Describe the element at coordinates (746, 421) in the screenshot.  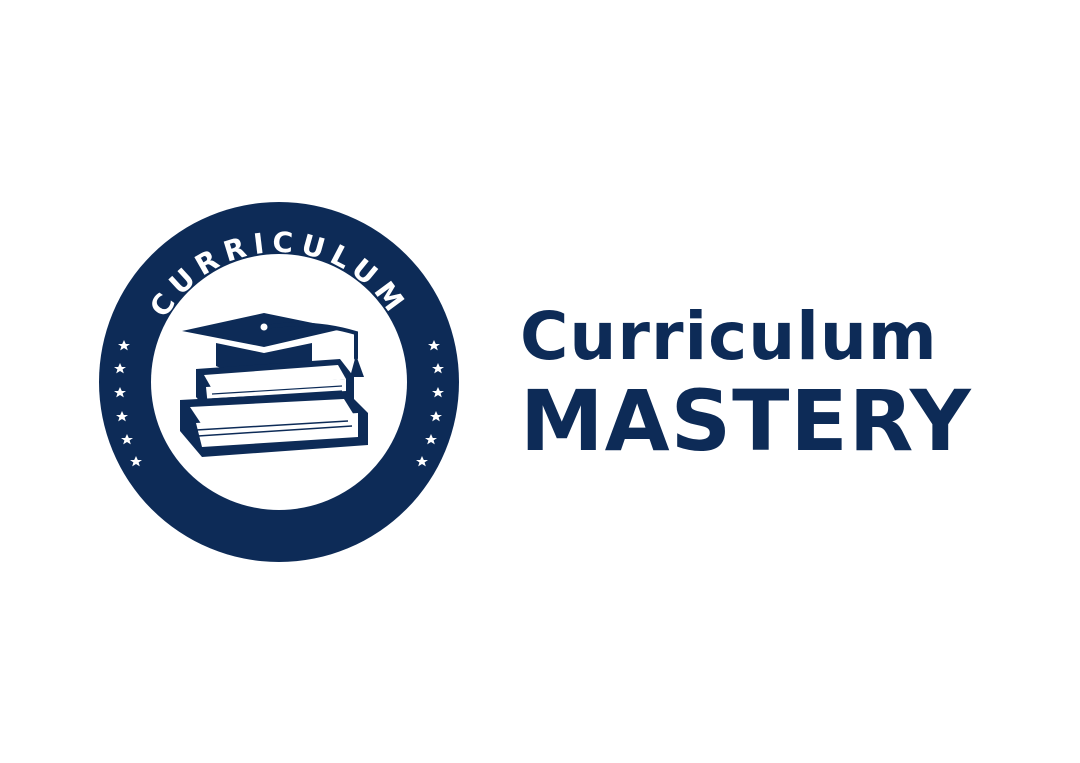
I see `wordmark-line-2: MASTERY` at that location.